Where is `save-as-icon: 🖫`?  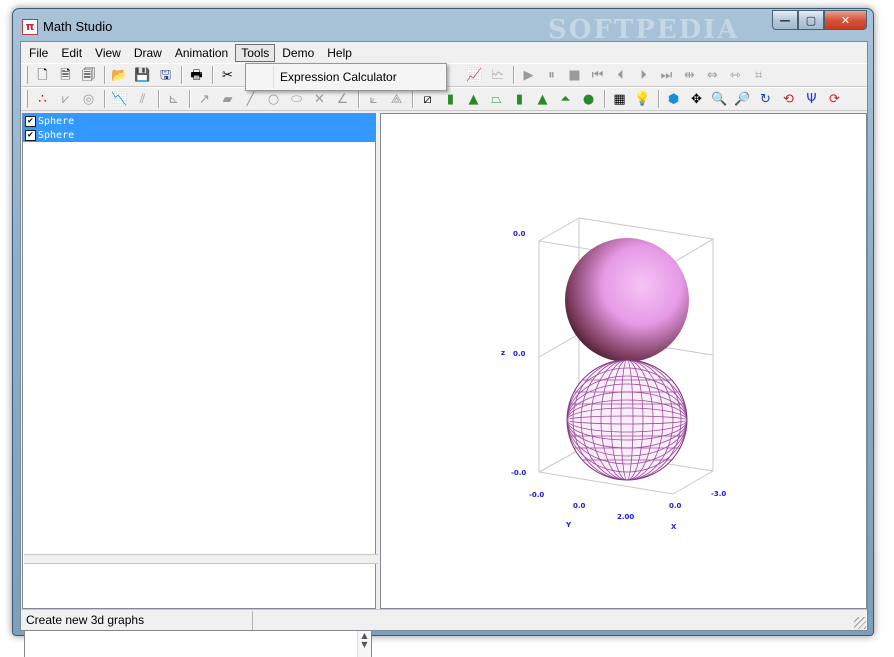 save-as-icon: 🖫 is located at coordinates (165, 75).